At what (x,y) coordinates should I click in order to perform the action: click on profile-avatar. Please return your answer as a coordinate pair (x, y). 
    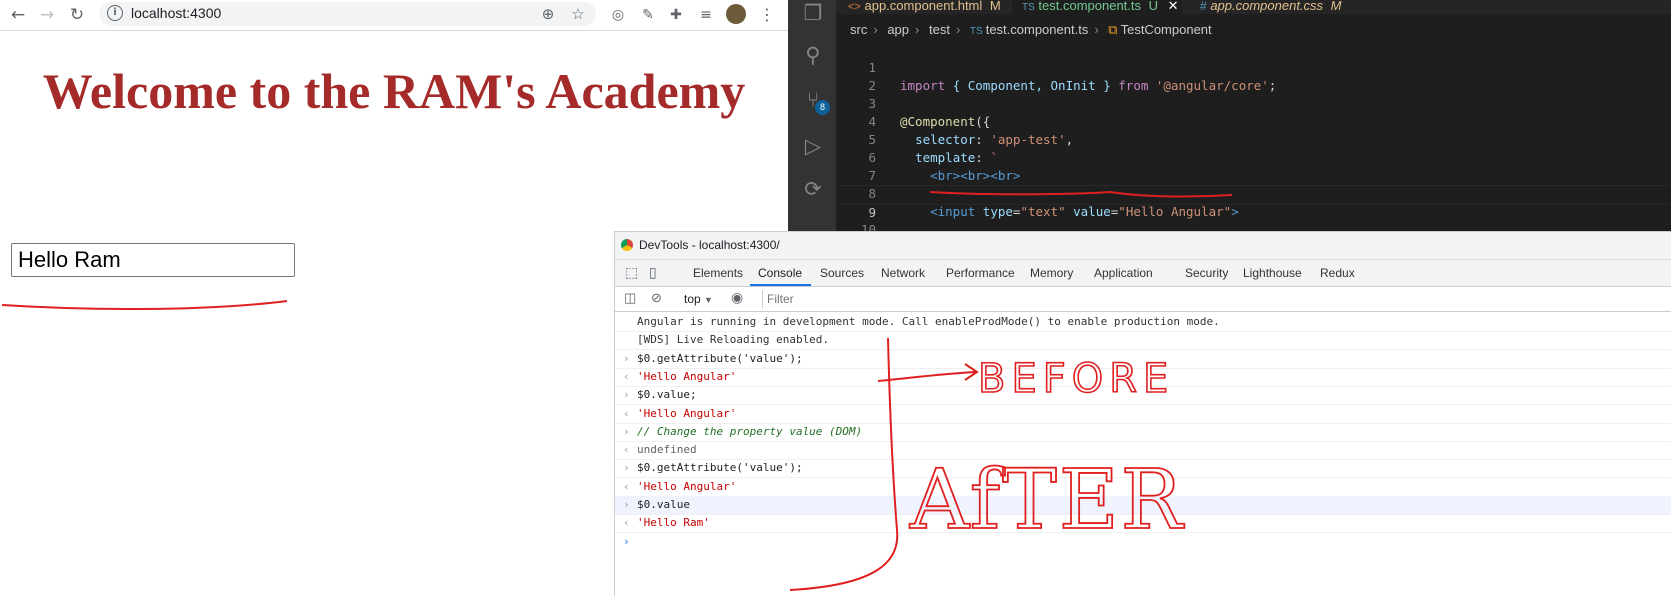
    Looking at the image, I should click on (736, 14).